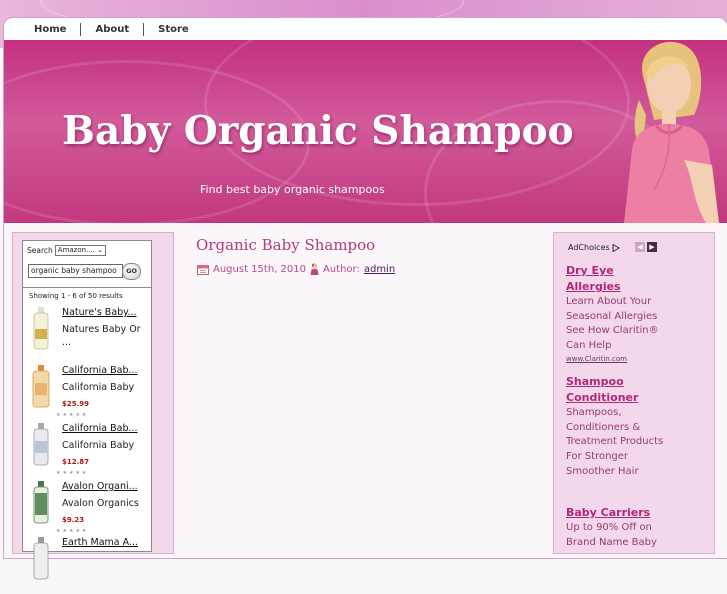  Describe the element at coordinates (646, 247) in the screenshot. I see `ad-nav: ◀ ▶` at that location.